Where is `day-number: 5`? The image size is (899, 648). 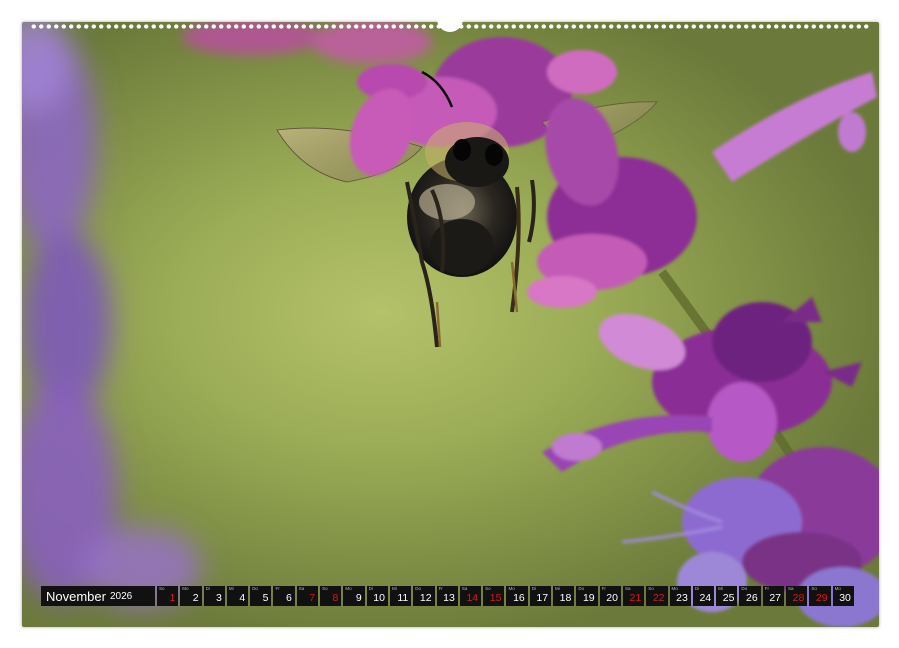
day-number: 5 is located at coordinates (265, 598).